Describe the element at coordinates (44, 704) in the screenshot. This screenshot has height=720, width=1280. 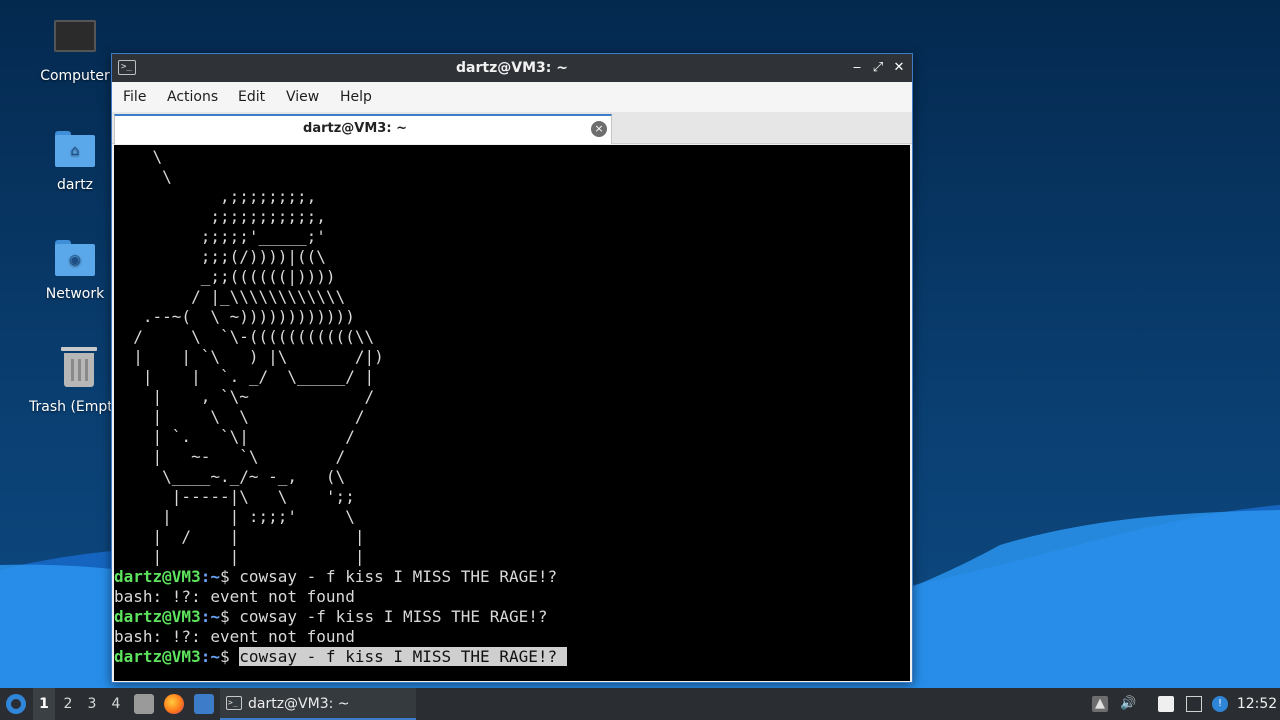
I see `workspace-1: 1` at that location.